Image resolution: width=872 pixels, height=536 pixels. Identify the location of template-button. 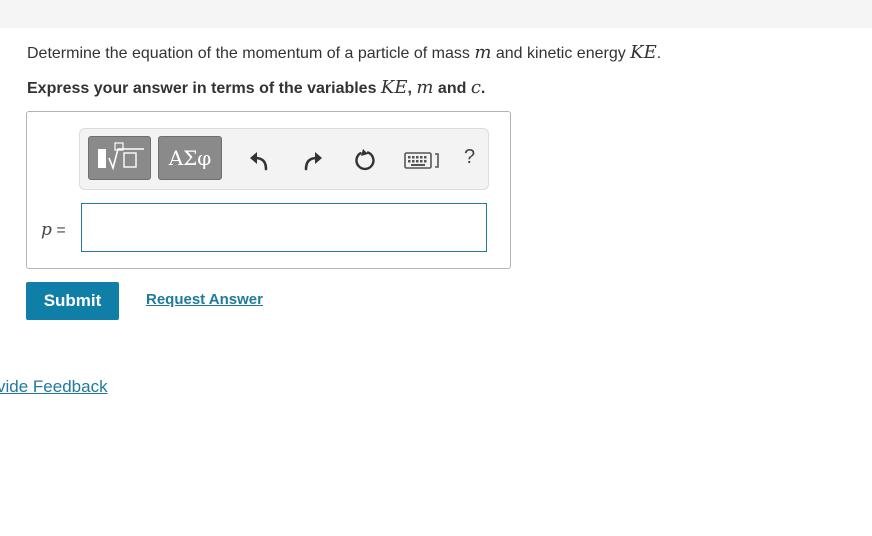
(119, 158).